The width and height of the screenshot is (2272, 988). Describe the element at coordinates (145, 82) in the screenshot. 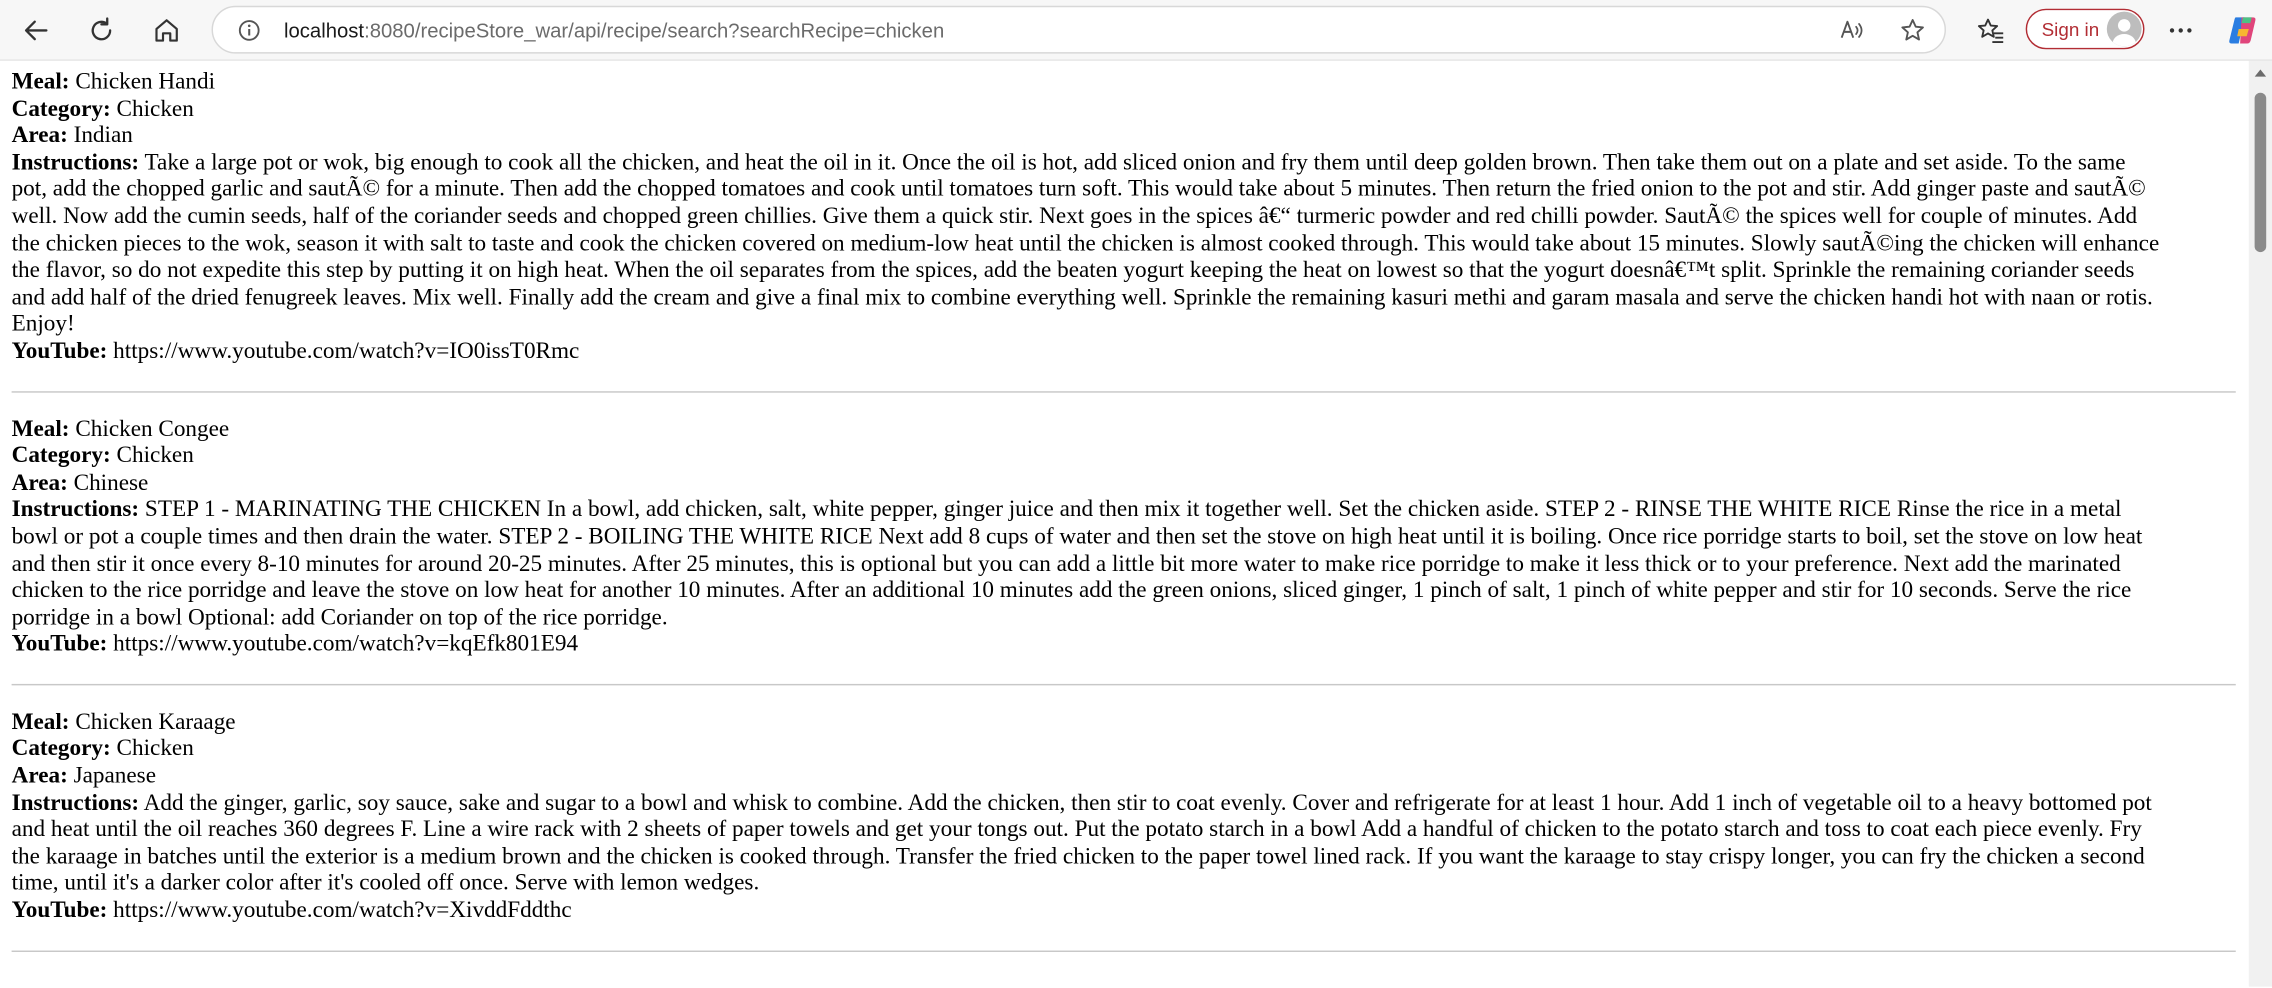

I see `meal-value: Chicken Handi` at that location.